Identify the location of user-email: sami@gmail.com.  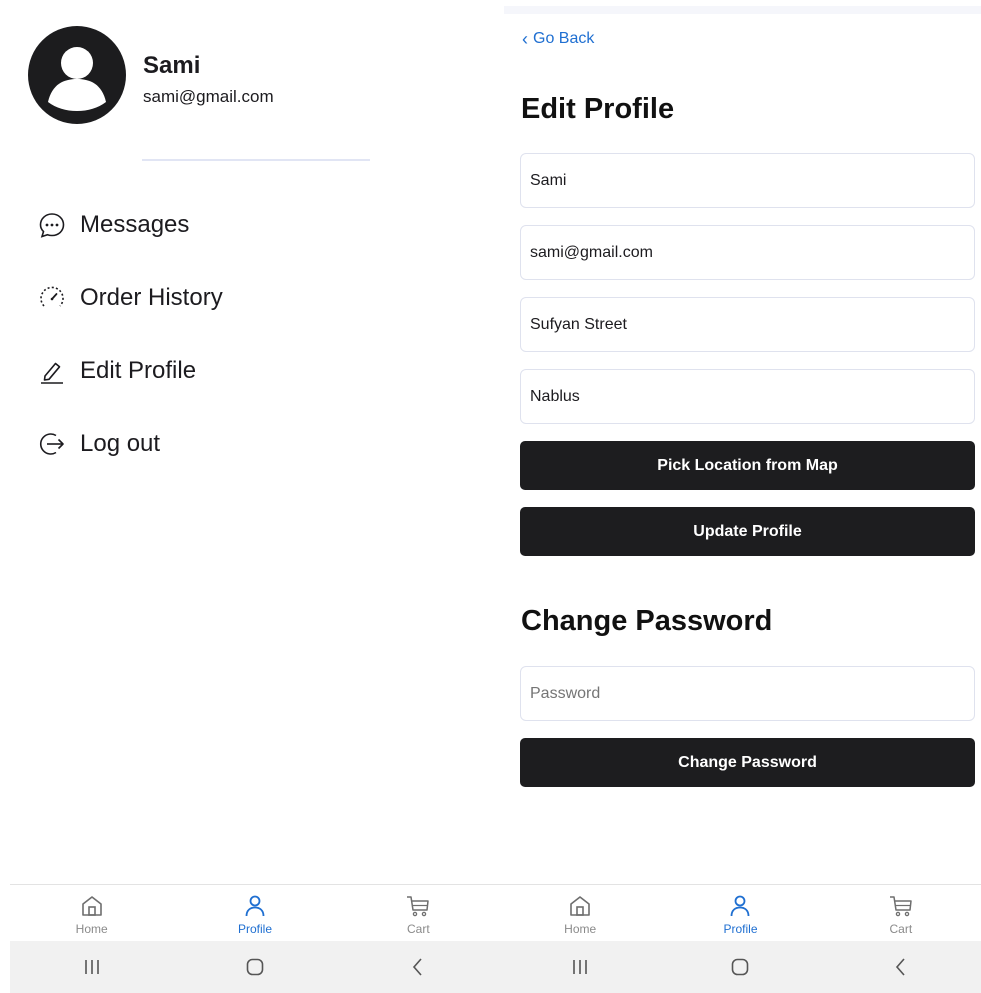
(208, 96).